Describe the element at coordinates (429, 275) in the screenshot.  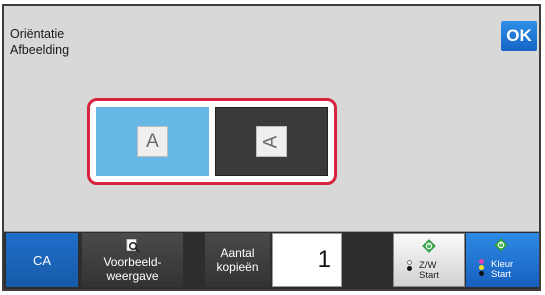
I see `bw-start-line-2: Start` at that location.